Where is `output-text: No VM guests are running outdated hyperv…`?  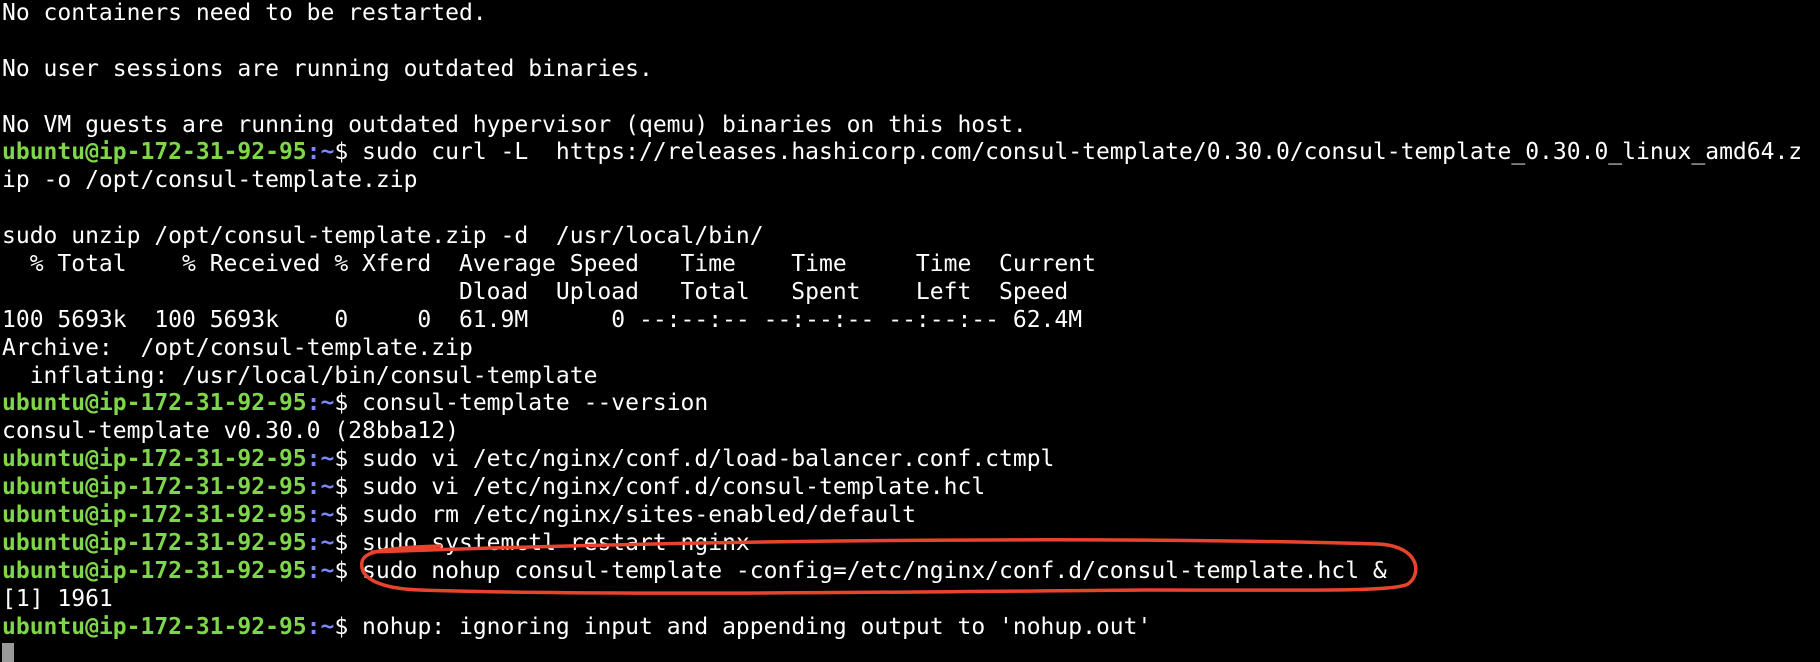
output-text: No VM guests are running outdated hyperv… is located at coordinates (514, 124).